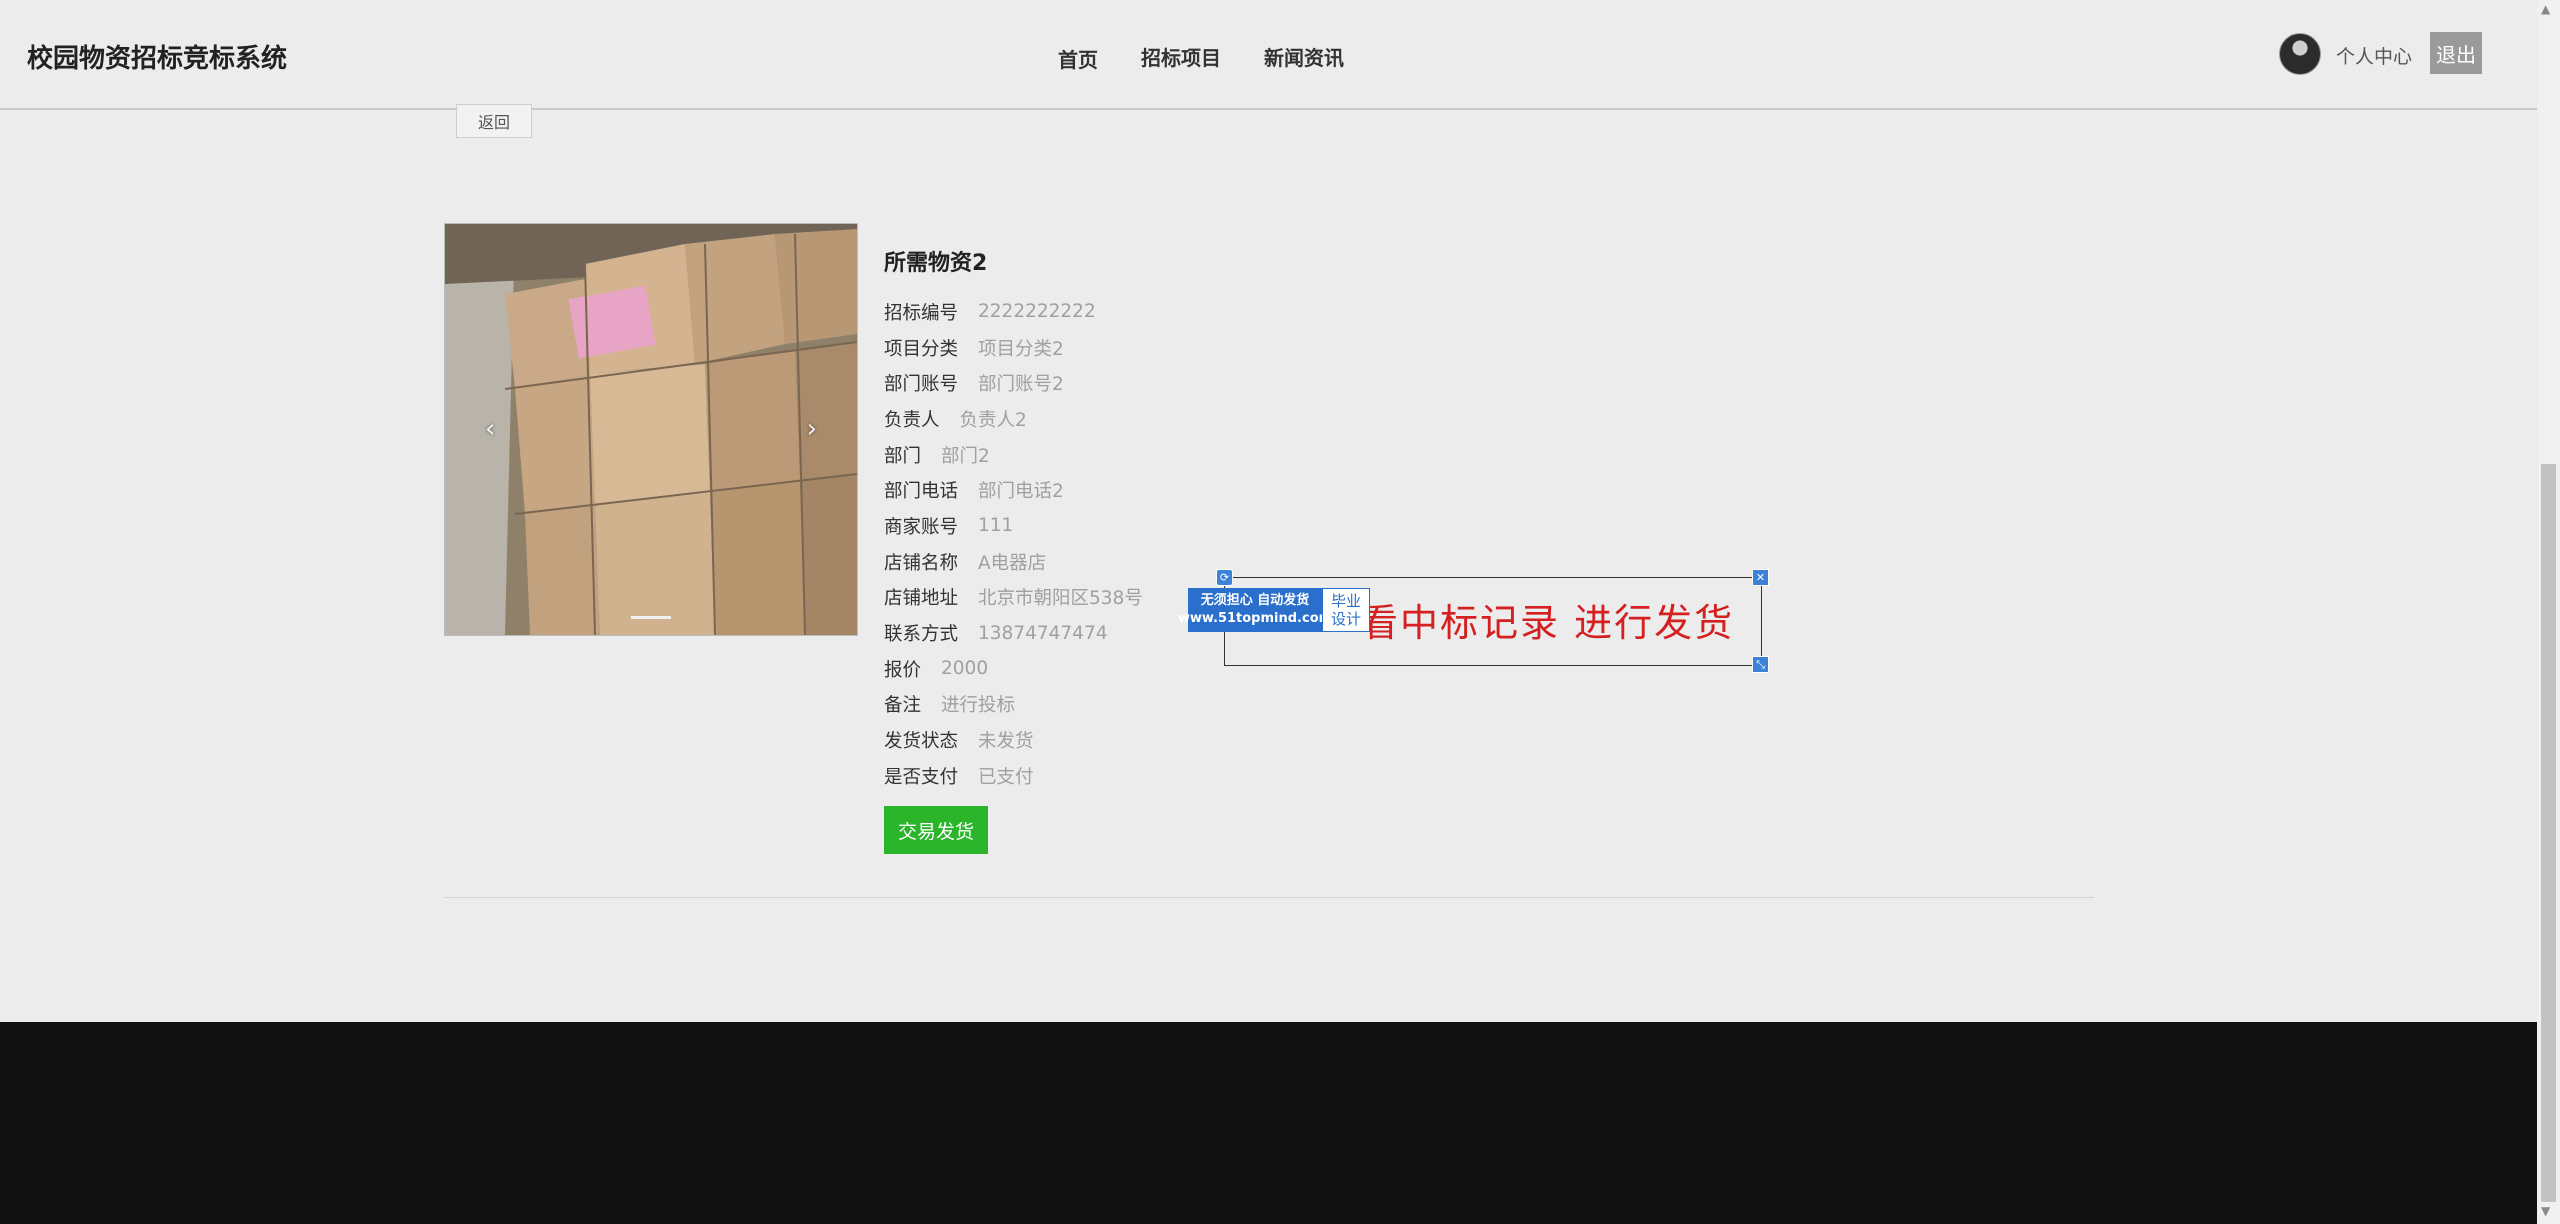 The image size is (2560, 1224). Describe the element at coordinates (2545, 1211) in the screenshot. I see `scroll-down-icon: ▼` at that location.